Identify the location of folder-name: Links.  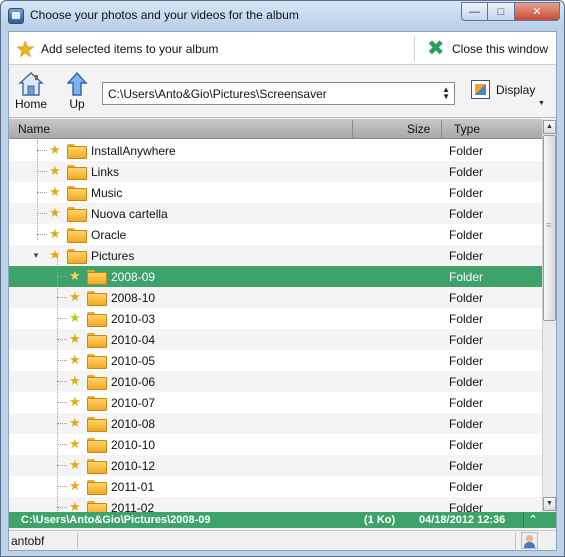
(105, 172).